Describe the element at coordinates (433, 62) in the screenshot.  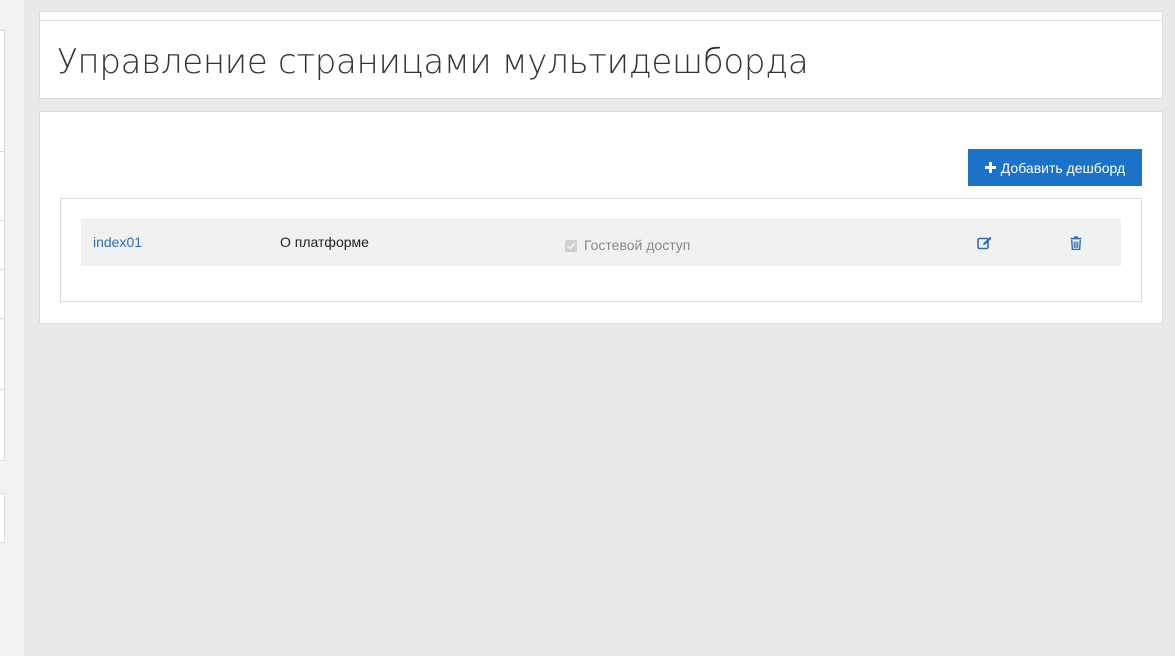
I see `page-title: Управление страницами мультидешборда` at that location.